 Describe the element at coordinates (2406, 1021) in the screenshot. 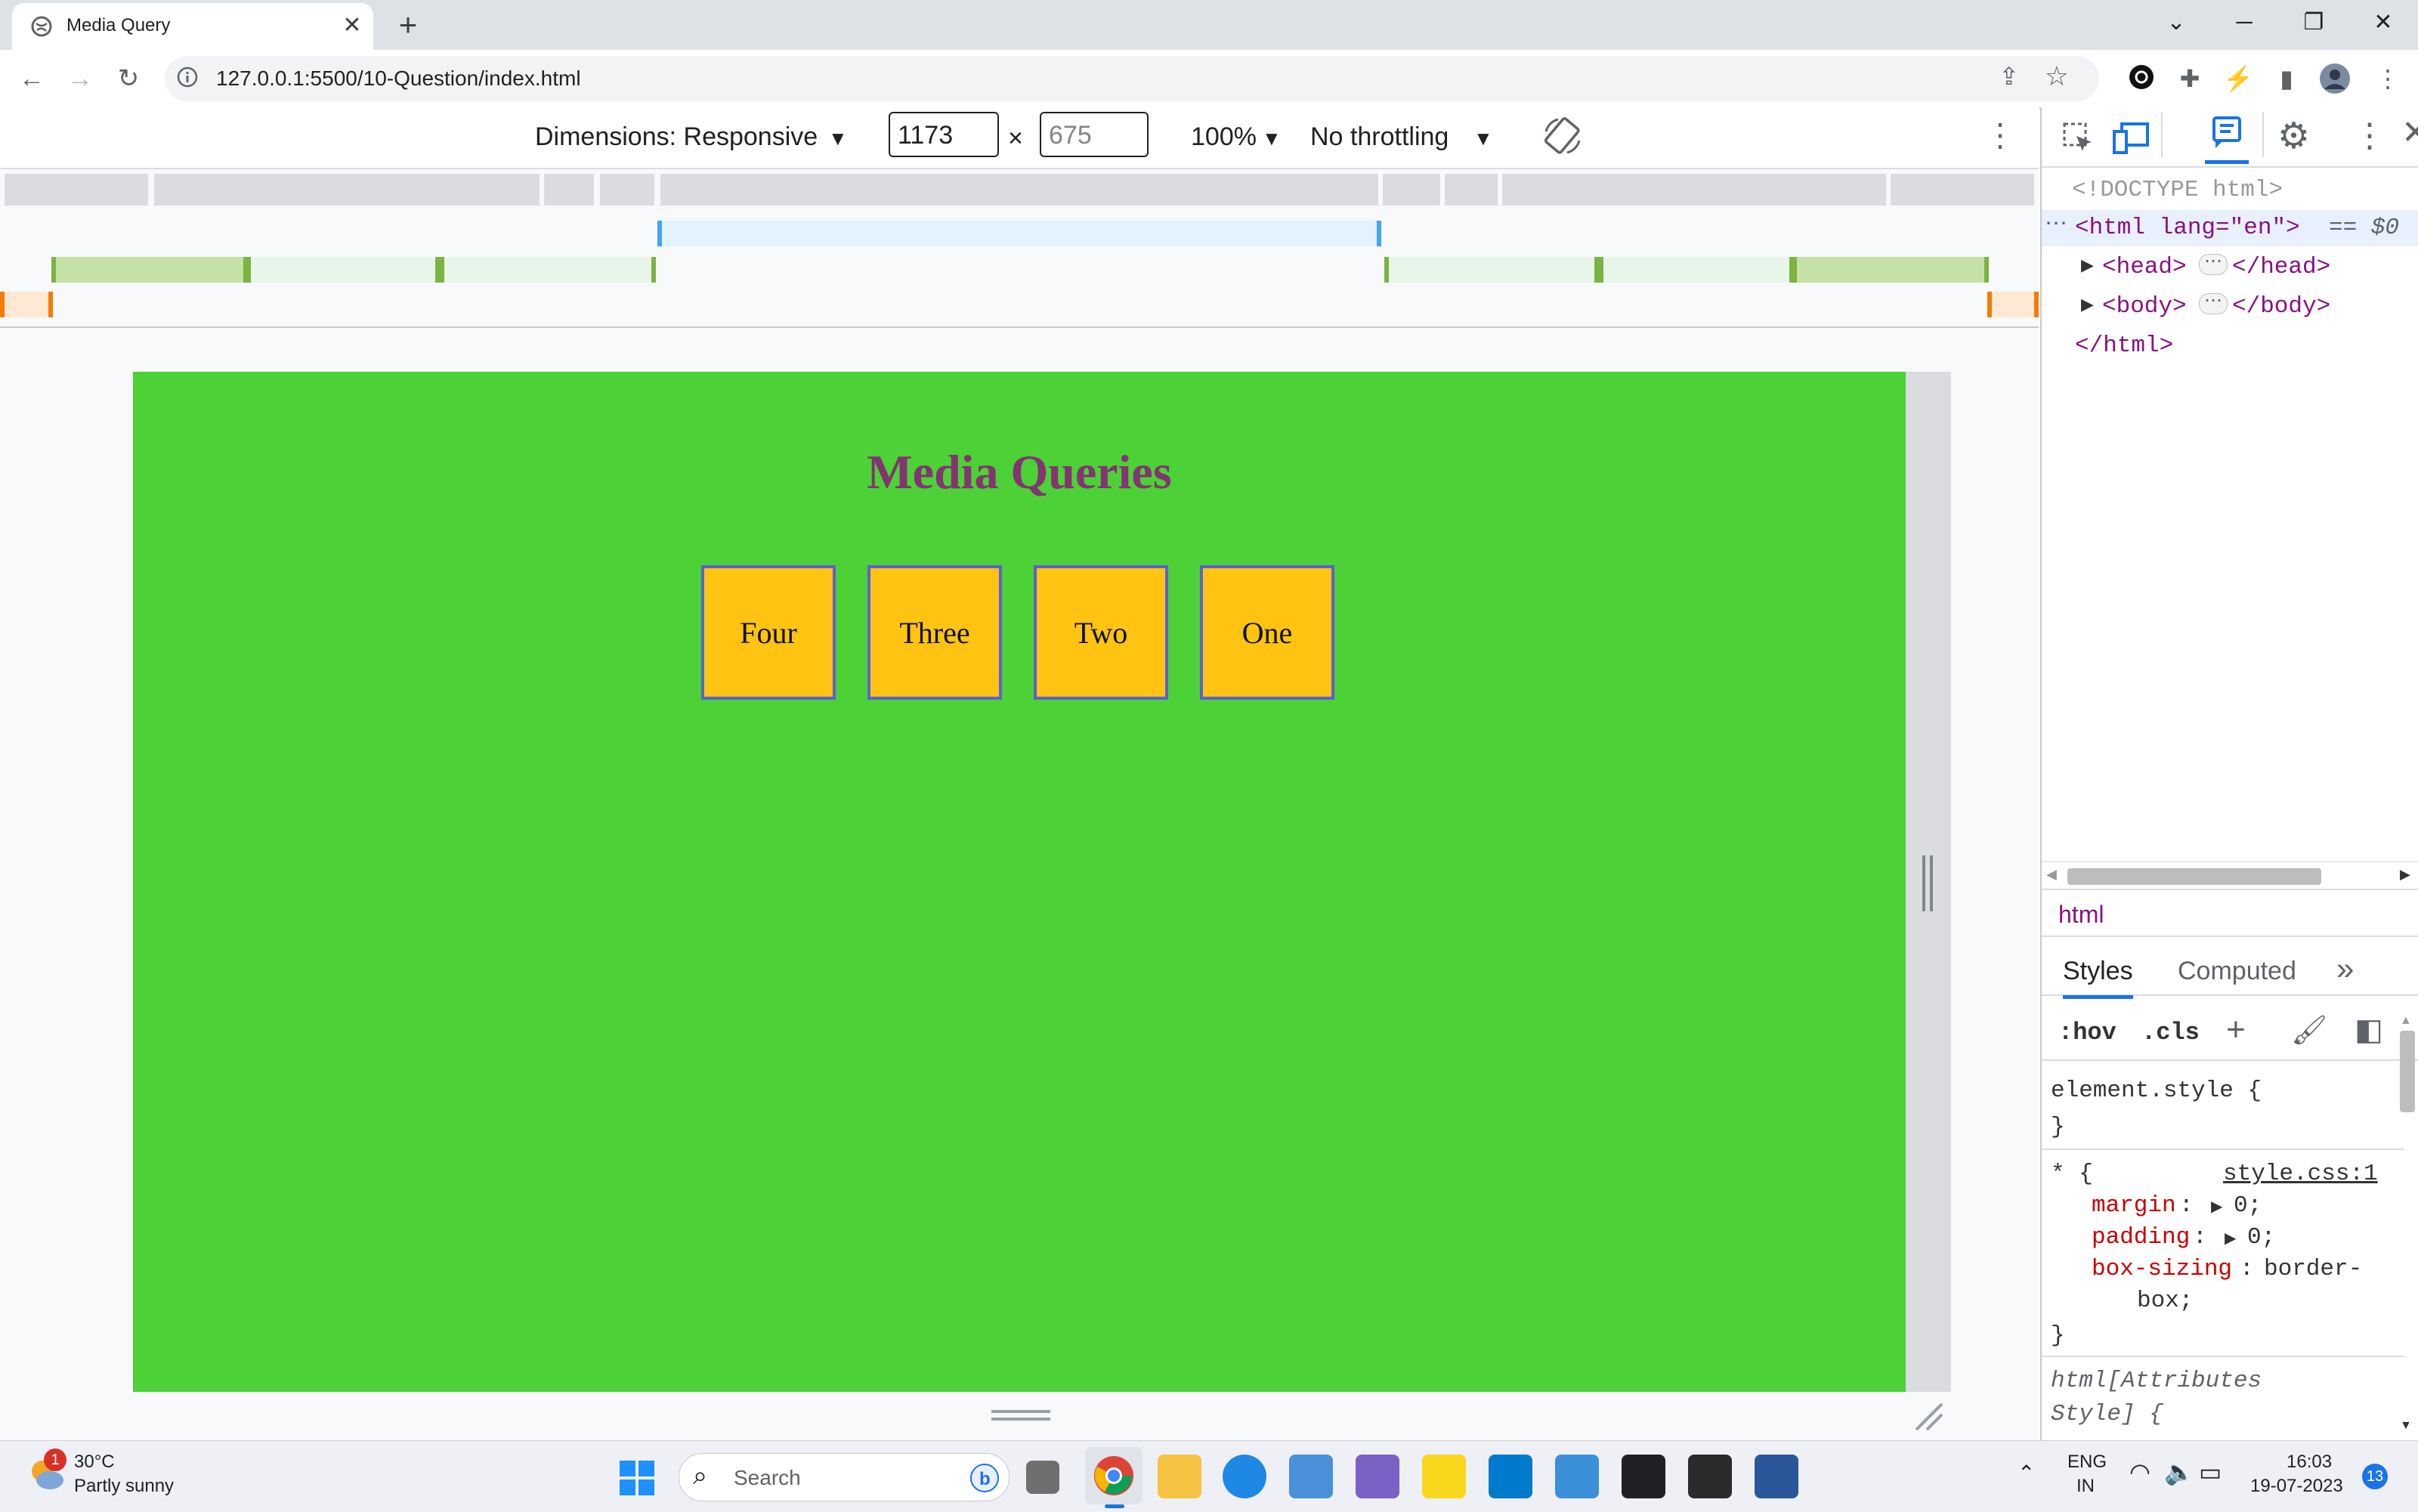

I see `scroll-up-icon: ▲` at that location.